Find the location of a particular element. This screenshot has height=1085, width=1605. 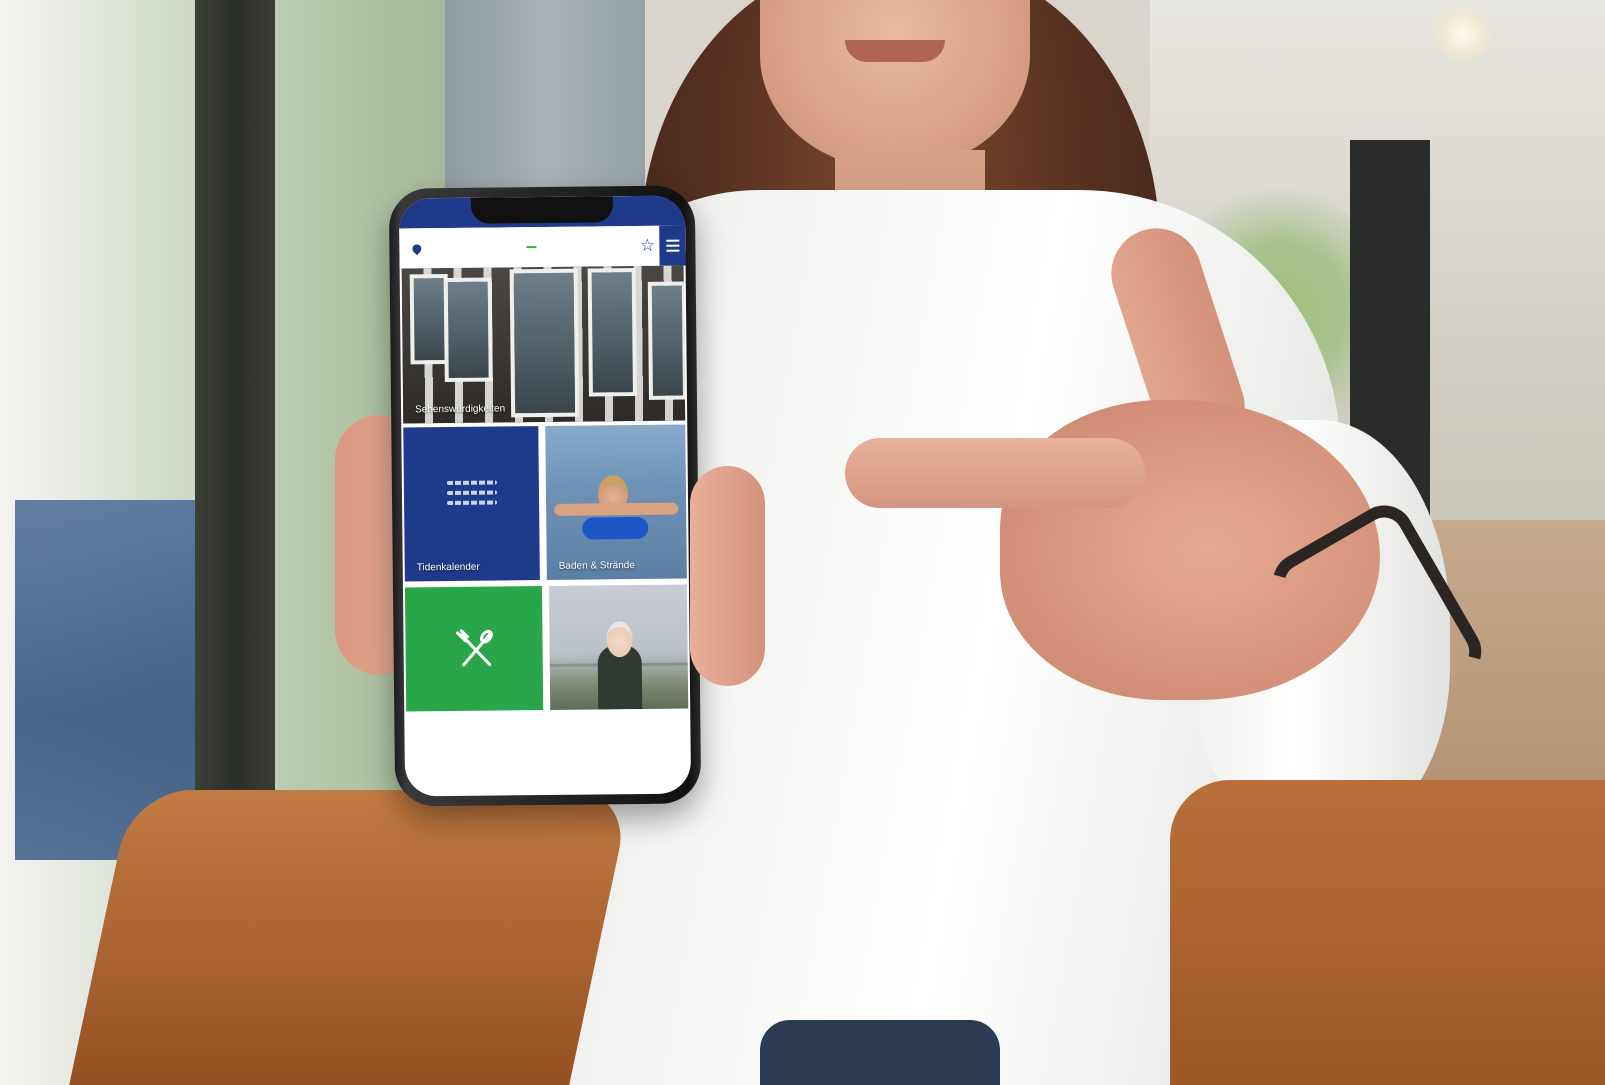

star-outline-icon: ☆ is located at coordinates (647, 245).